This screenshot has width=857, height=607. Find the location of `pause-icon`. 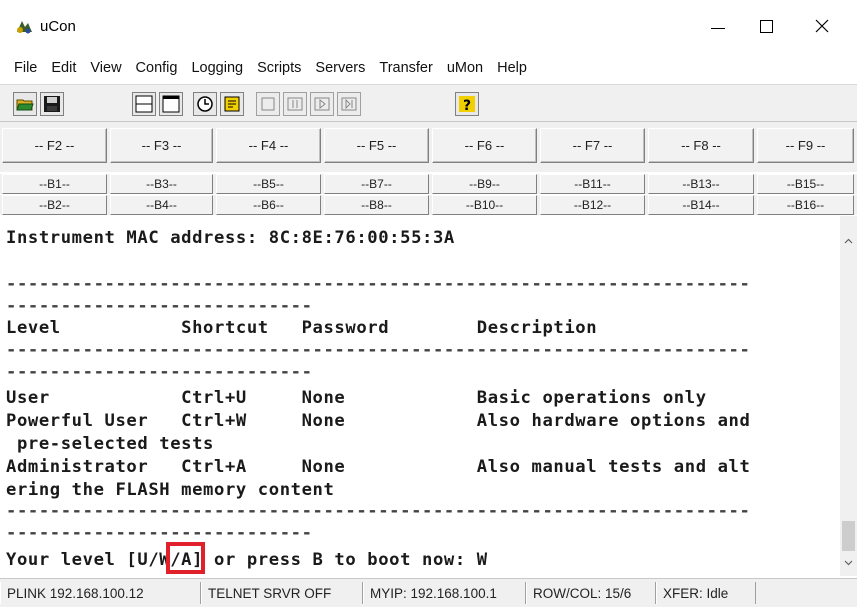

pause-icon is located at coordinates (295, 104).